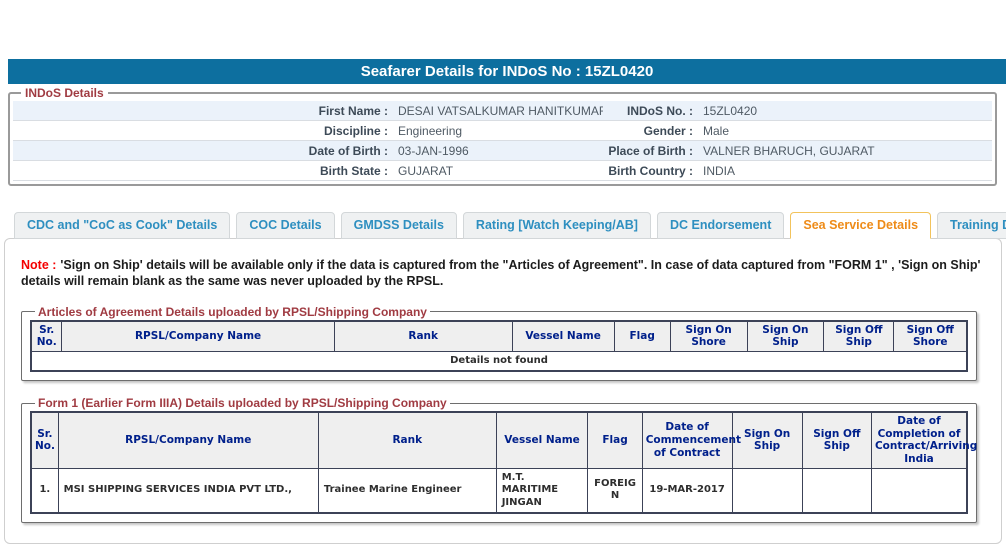 The width and height of the screenshot is (1006, 544). I want to click on tab-sea-service-details: Sea Service Details, so click(861, 225).